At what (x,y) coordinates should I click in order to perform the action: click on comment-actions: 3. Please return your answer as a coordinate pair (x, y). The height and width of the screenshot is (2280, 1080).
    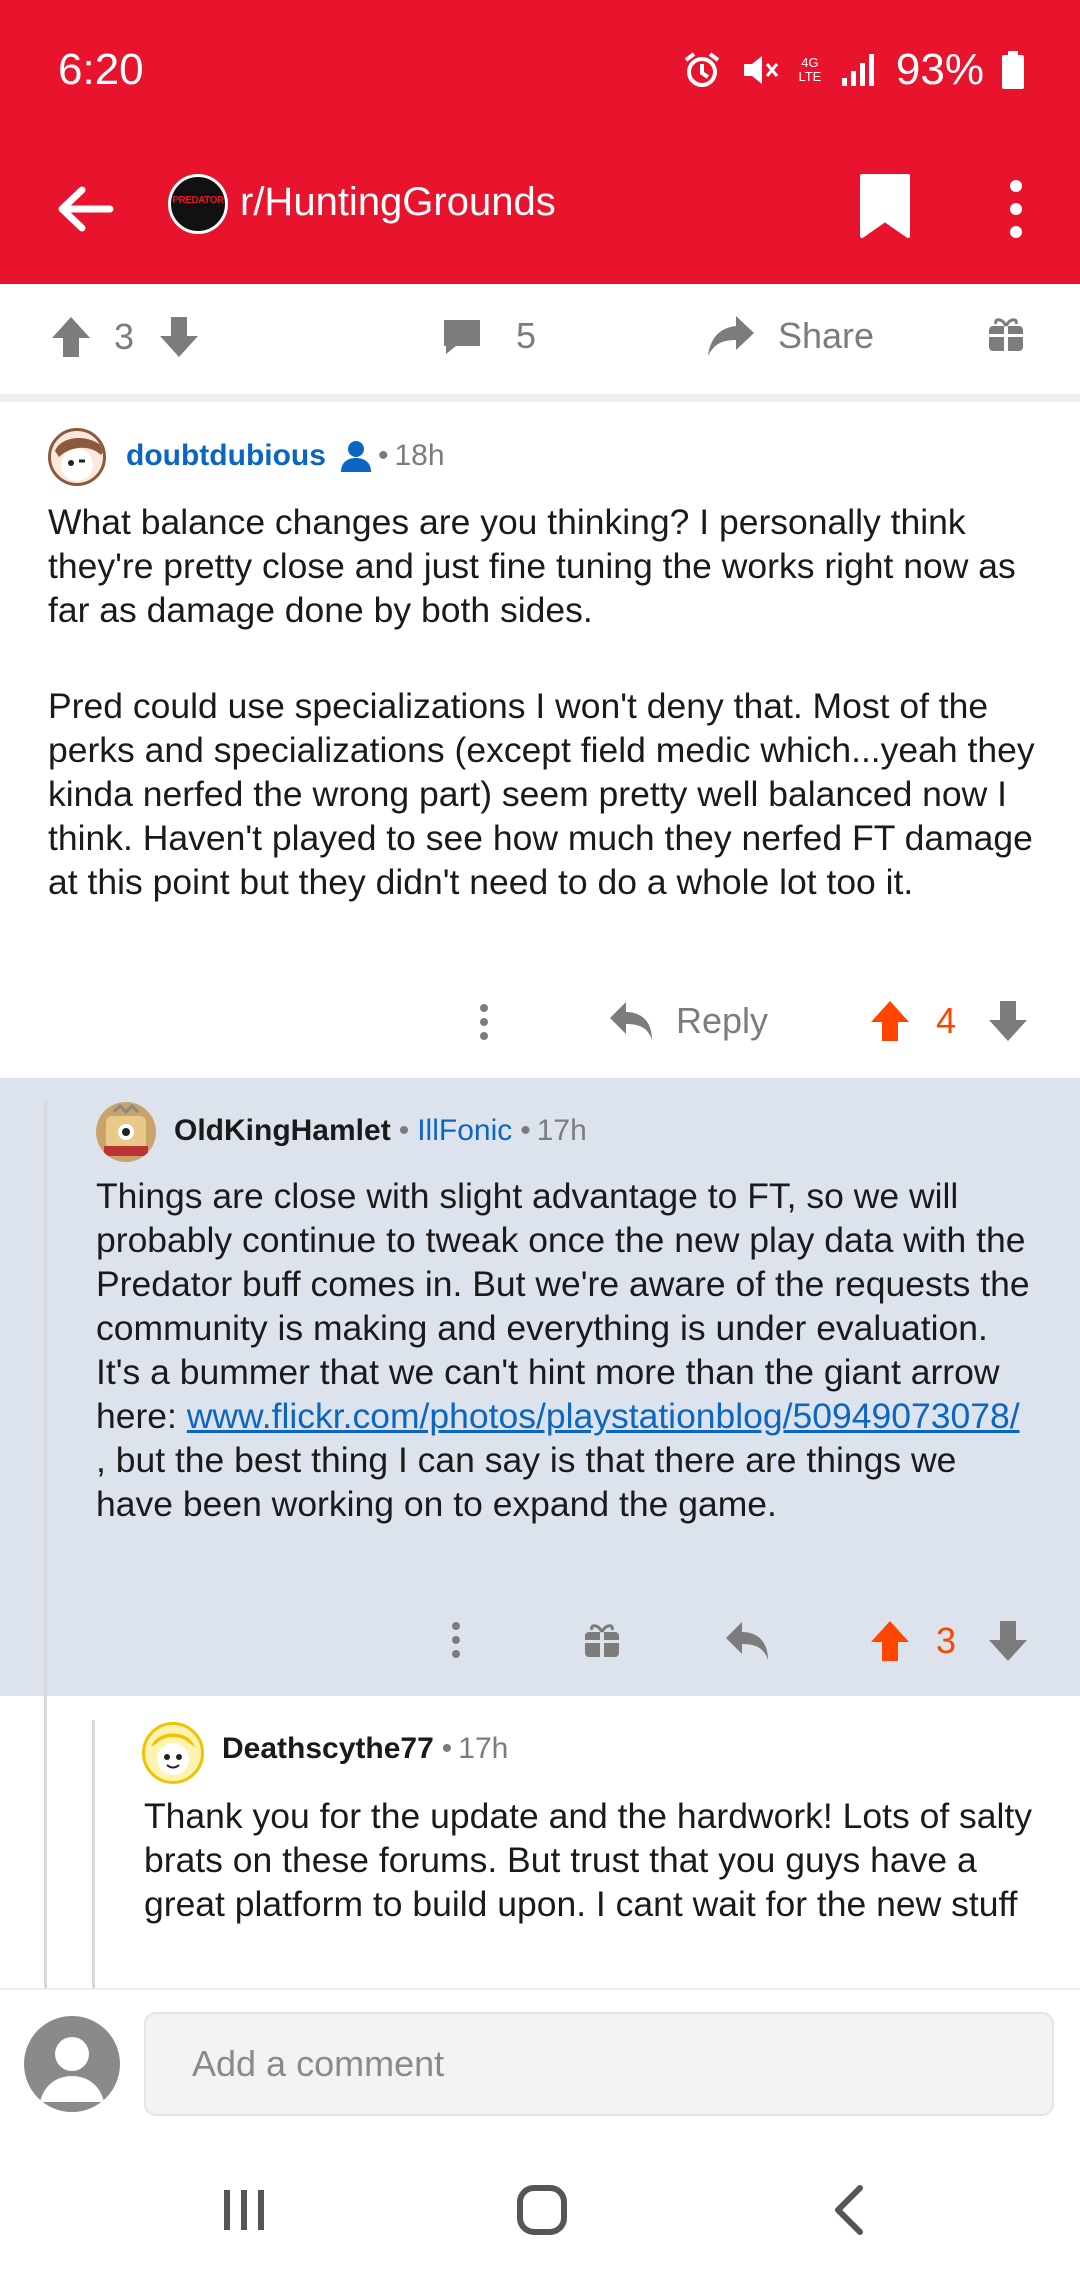
    Looking at the image, I should click on (741, 1640).